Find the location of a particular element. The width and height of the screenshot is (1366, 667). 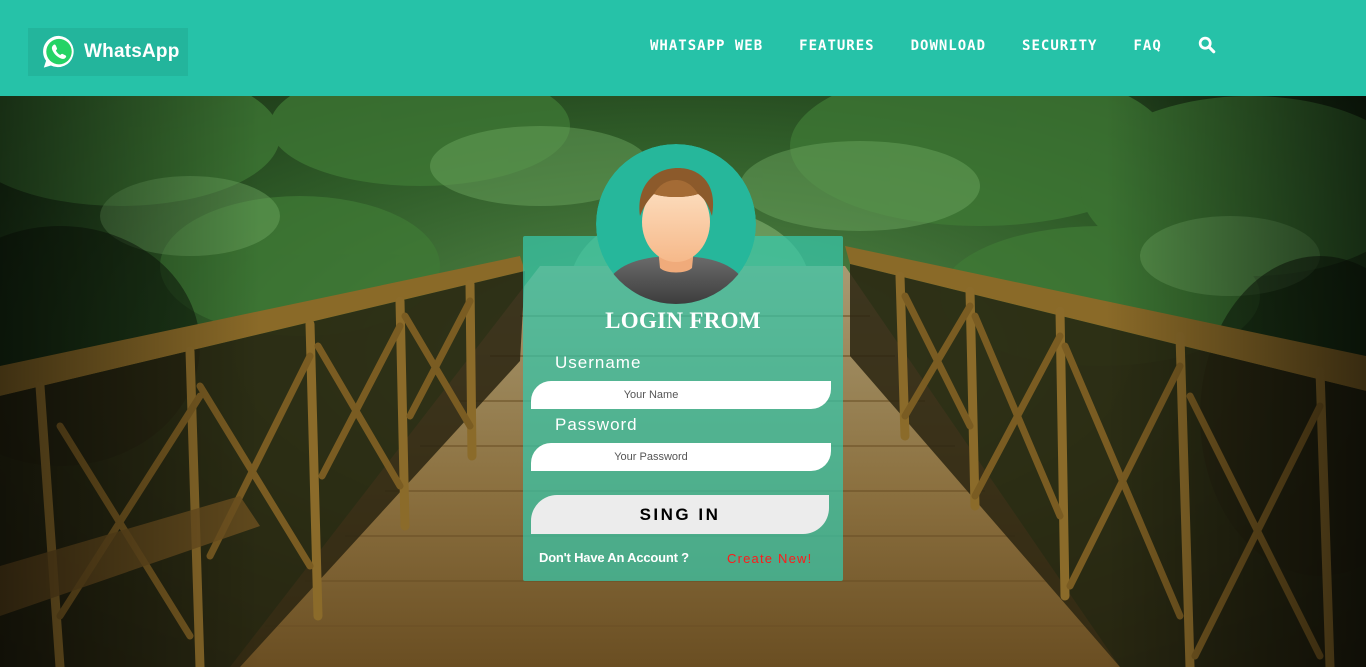

nav-faq: FAQ is located at coordinates (1147, 46).